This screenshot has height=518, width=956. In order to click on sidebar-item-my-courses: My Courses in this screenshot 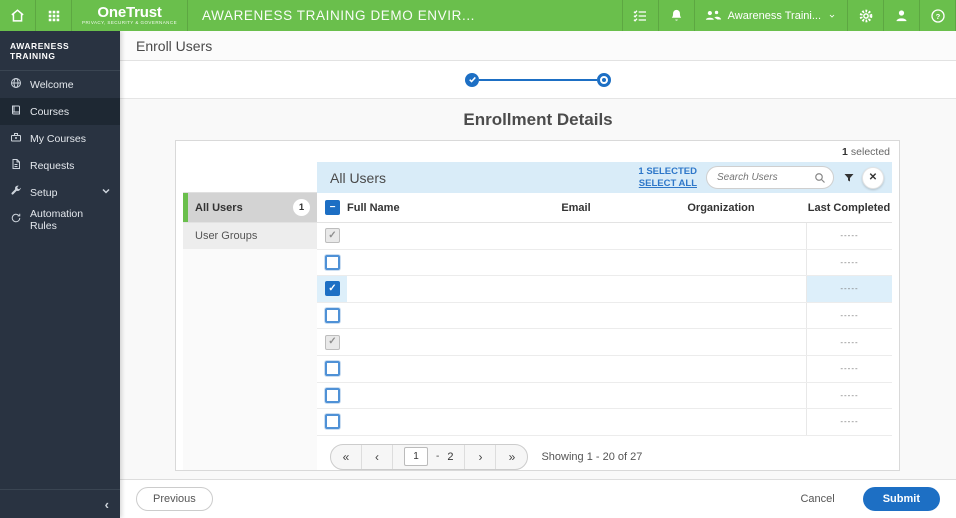, I will do `click(60, 138)`.